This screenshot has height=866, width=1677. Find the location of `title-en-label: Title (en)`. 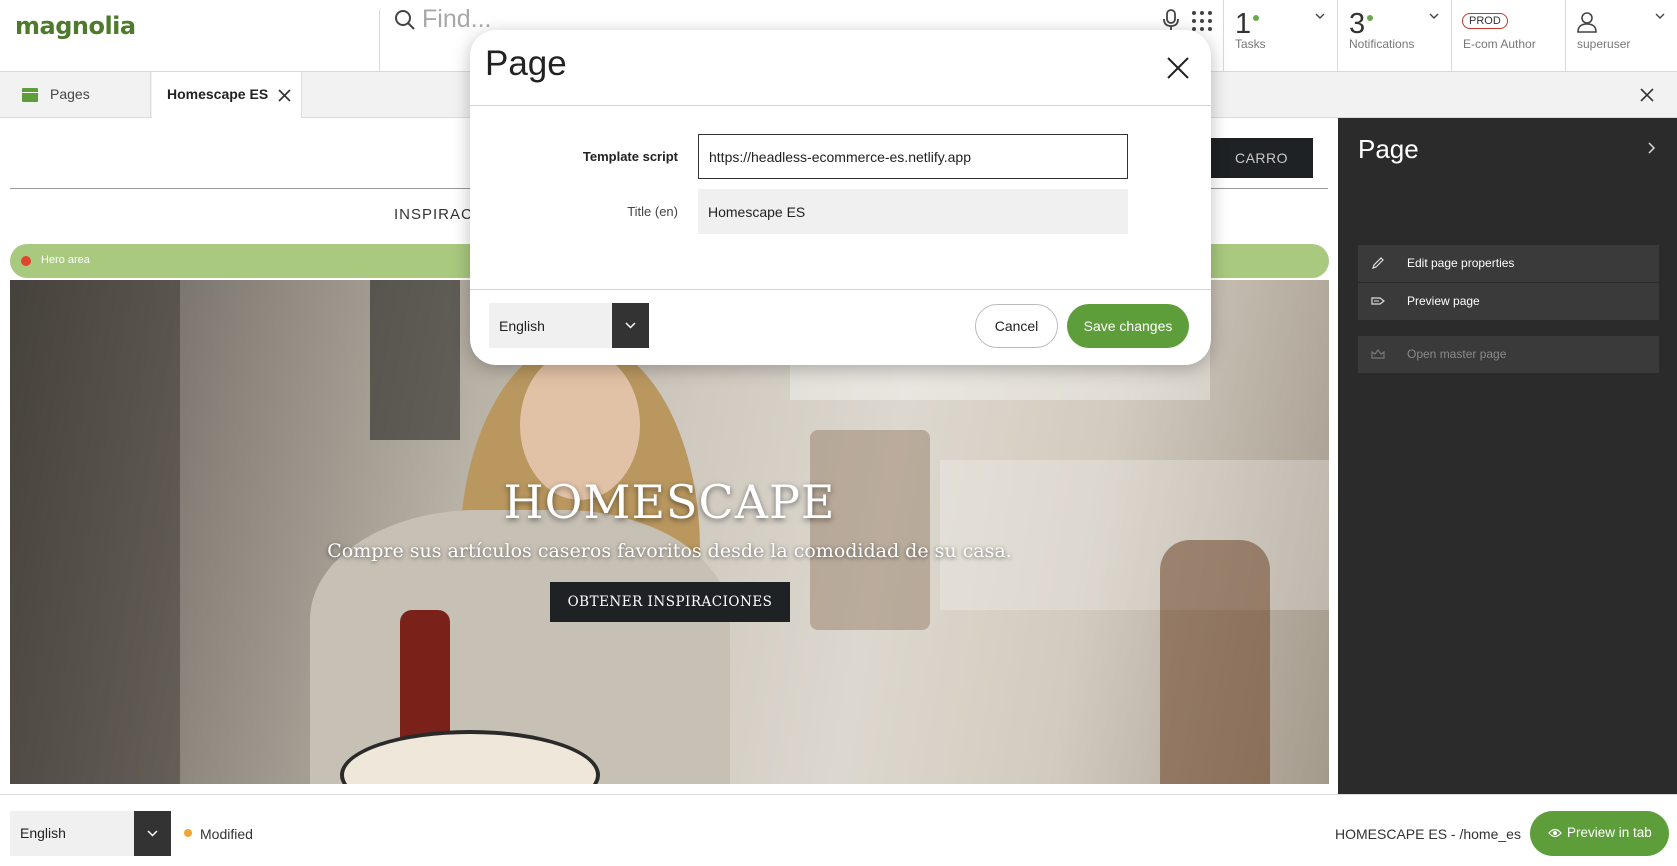

title-en-label: Title (en) is located at coordinates (652, 211).